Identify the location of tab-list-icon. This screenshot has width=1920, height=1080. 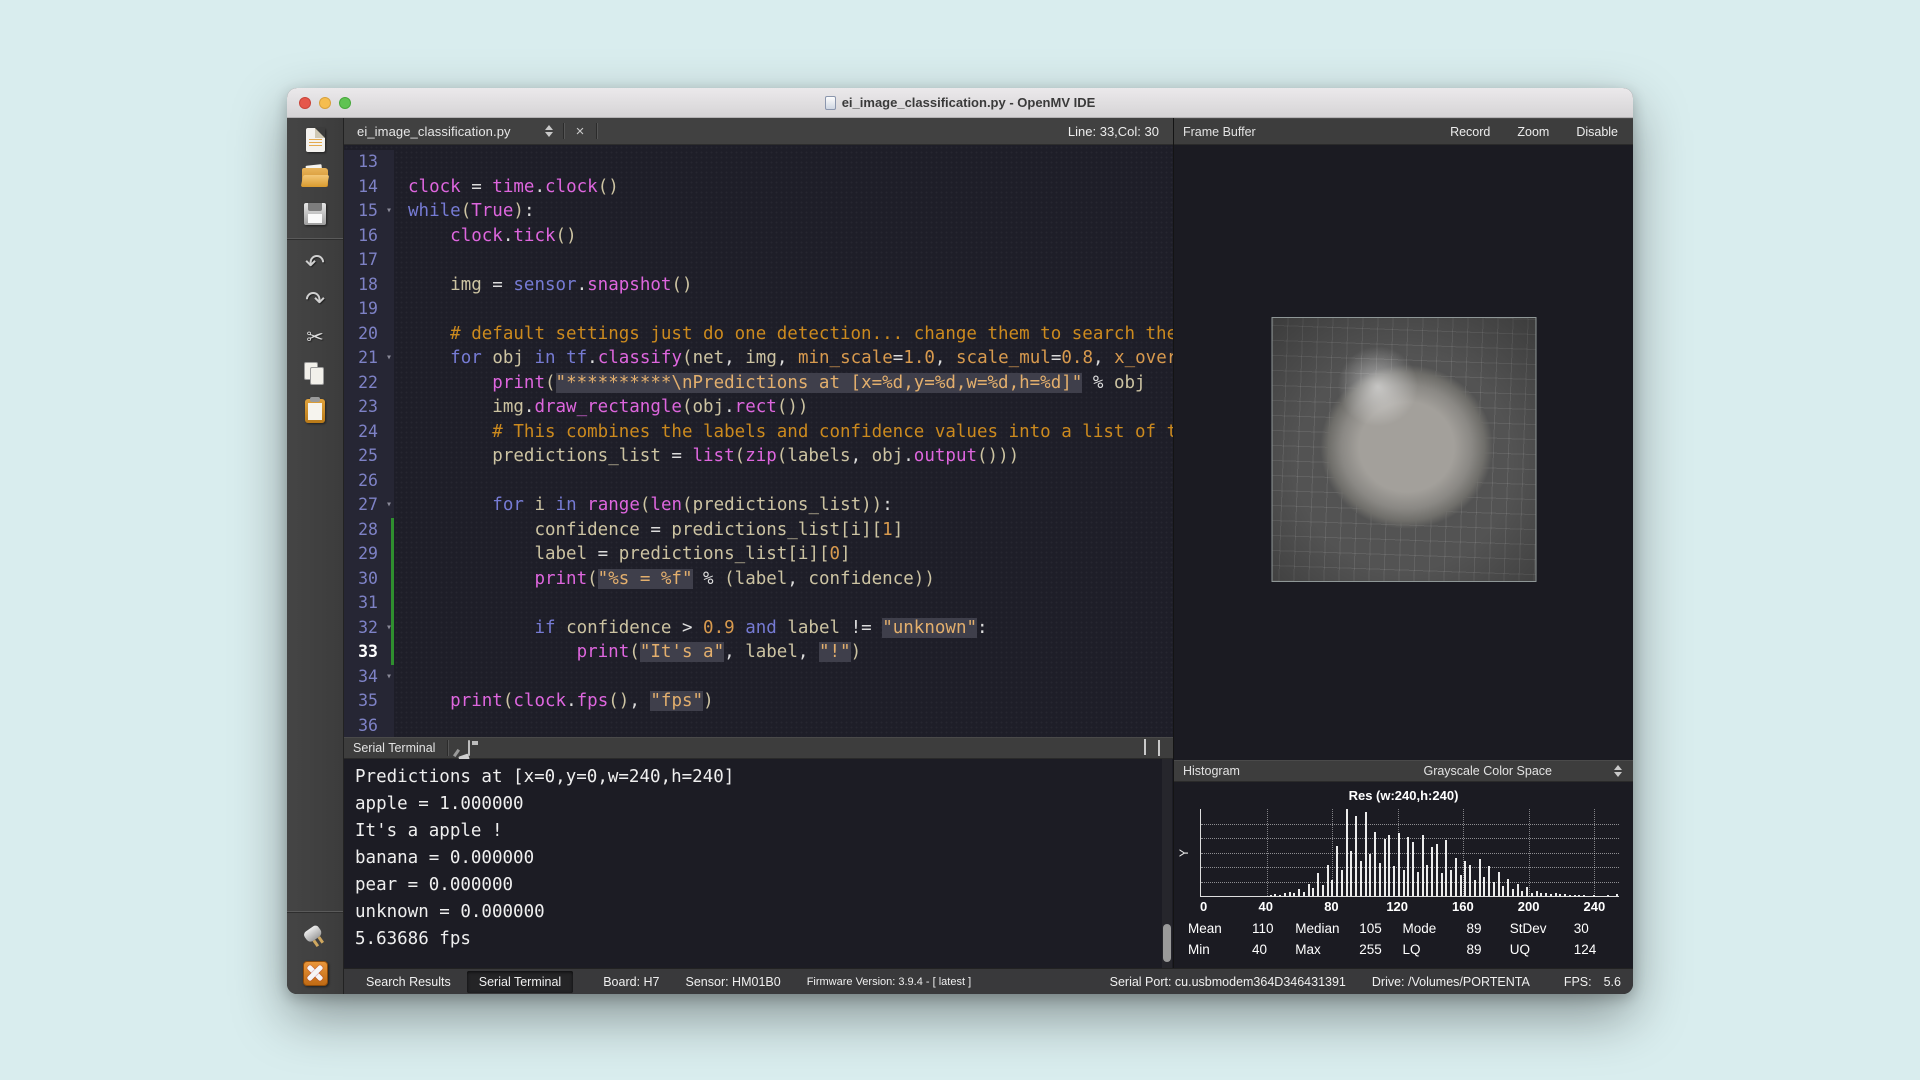
(548, 131).